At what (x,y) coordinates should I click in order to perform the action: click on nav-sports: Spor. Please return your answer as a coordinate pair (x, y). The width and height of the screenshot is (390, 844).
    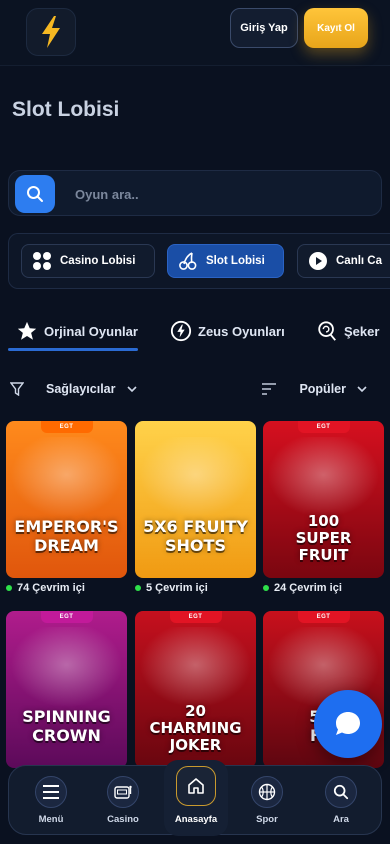
    Looking at the image, I should click on (267, 800).